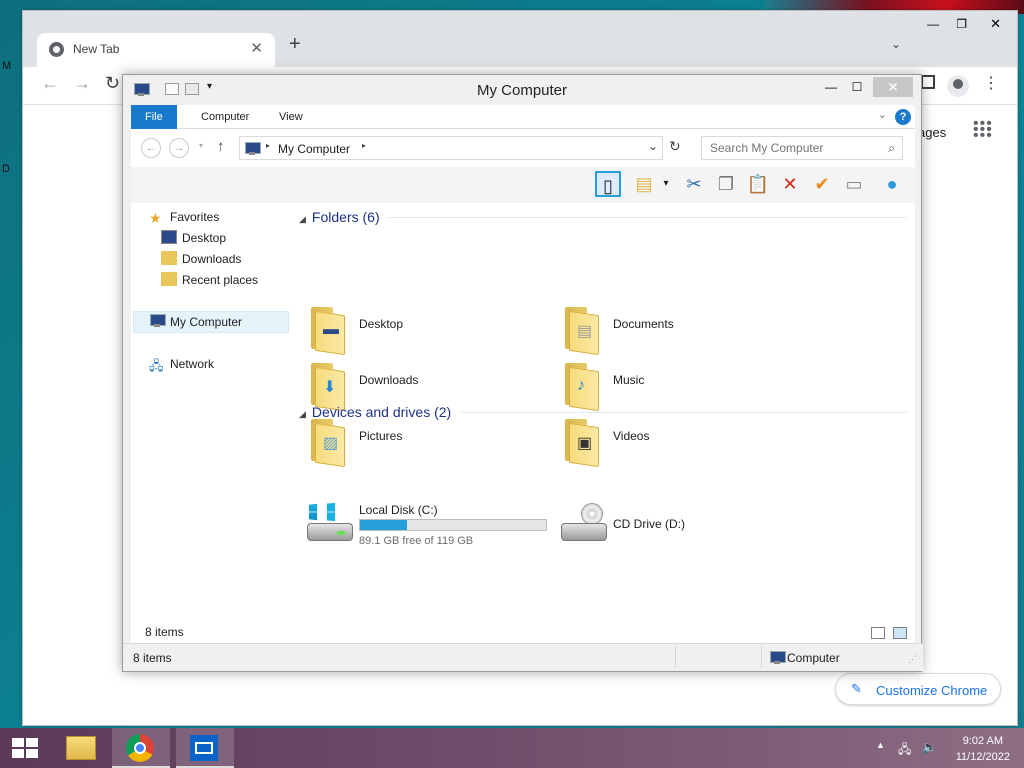 The height and width of the screenshot is (768, 1024). What do you see at coordinates (375, 412) in the screenshot?
I see `group-header-devices: ◢ Devices and drives (2)` at bounding box center [375, 412].